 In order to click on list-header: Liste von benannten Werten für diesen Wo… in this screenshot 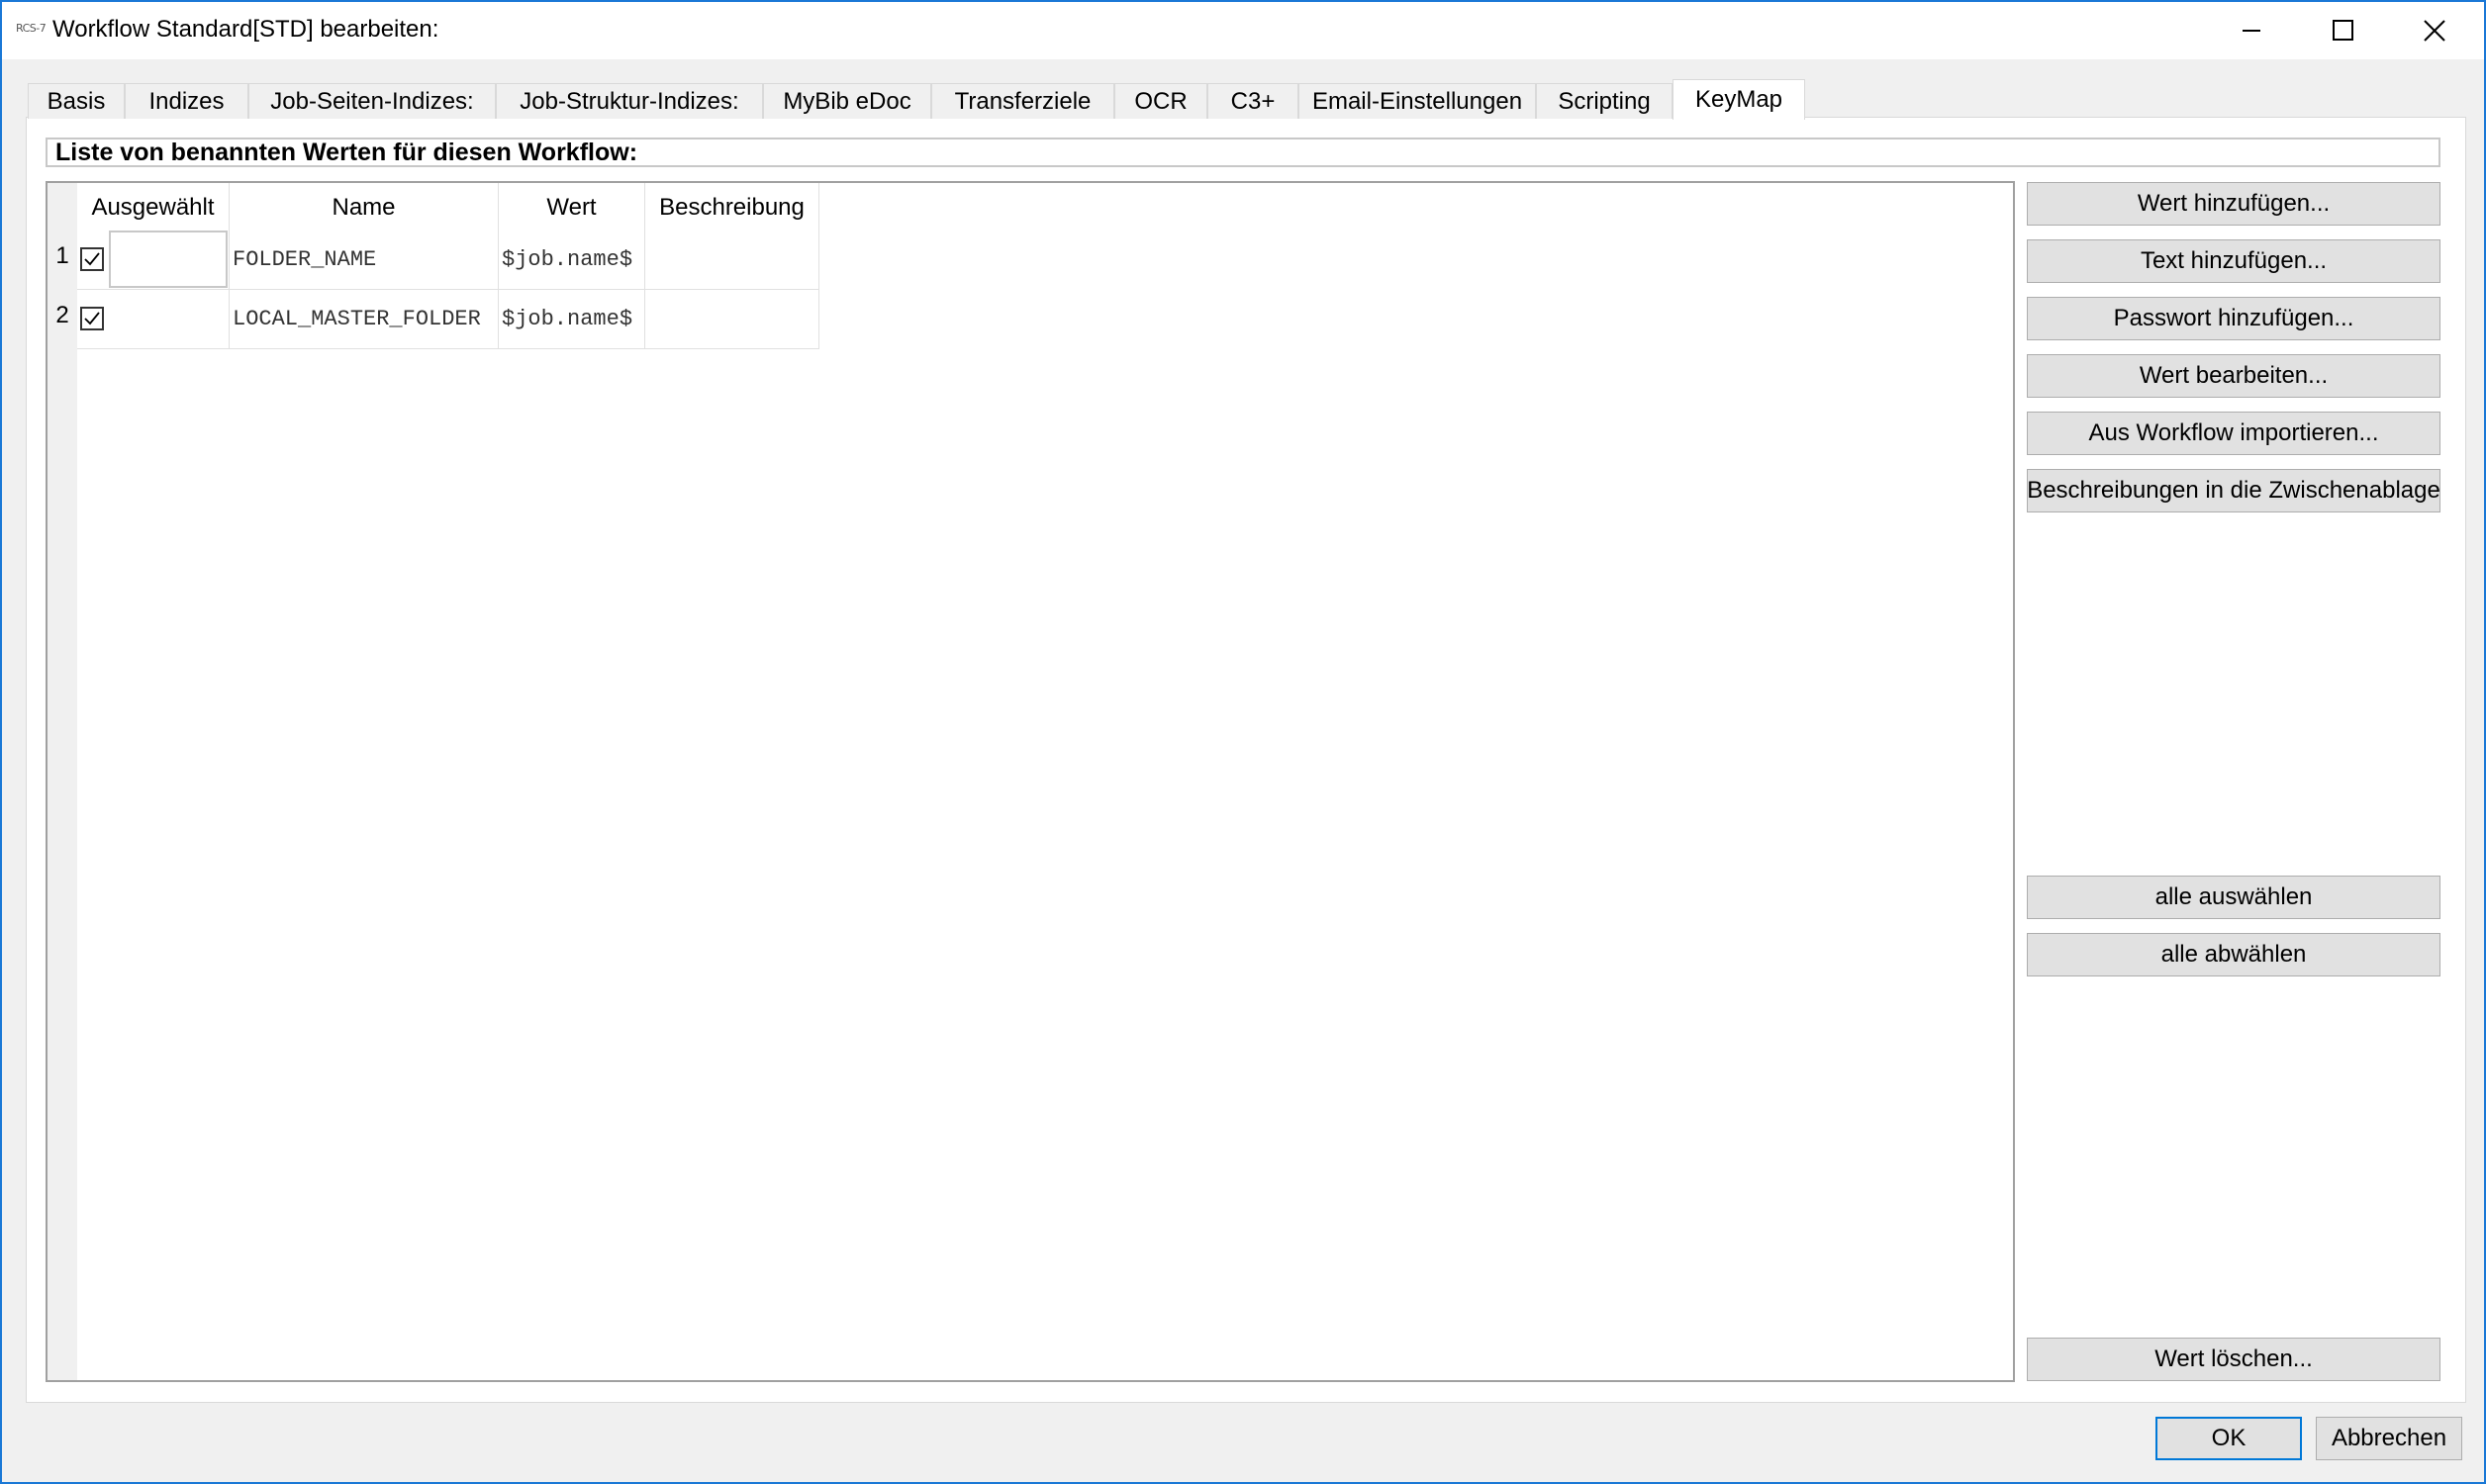, I will do `click(1243, 152)`.